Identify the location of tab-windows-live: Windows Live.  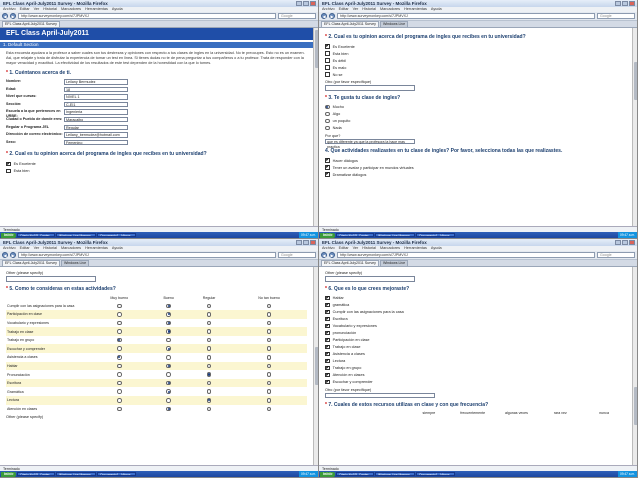
(394, 24).